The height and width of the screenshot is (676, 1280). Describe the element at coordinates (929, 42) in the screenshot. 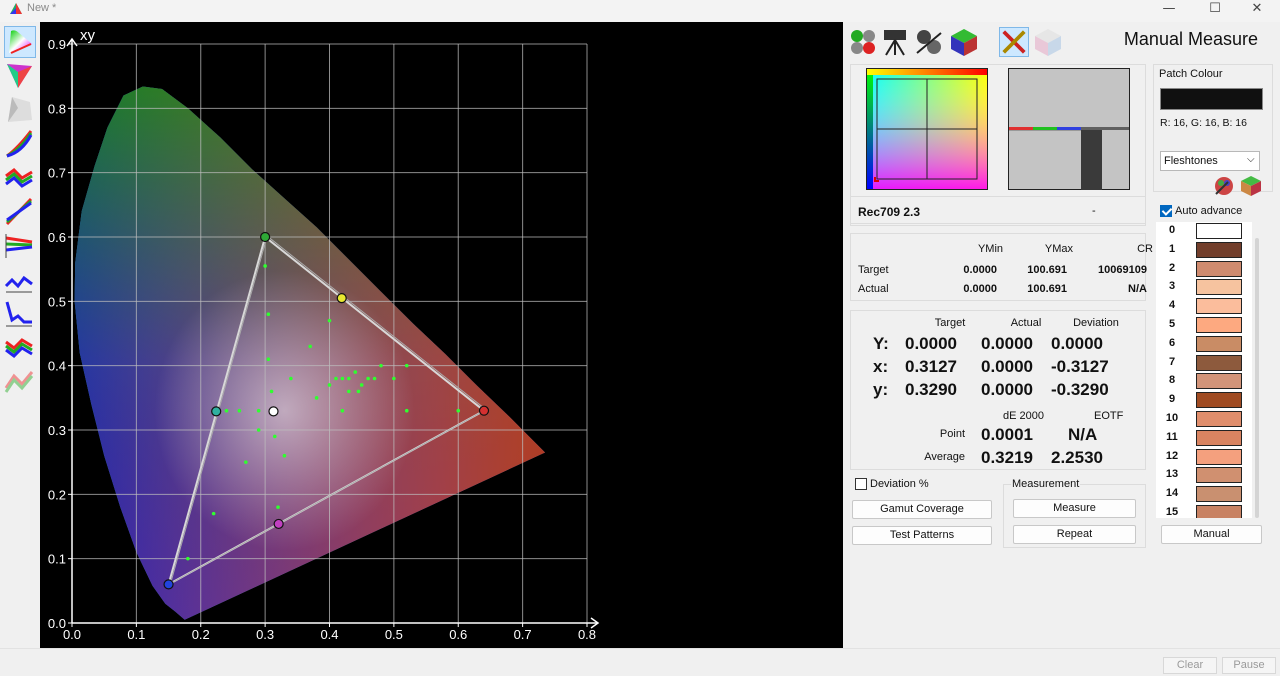

I see `calibrate-icon` at that location.